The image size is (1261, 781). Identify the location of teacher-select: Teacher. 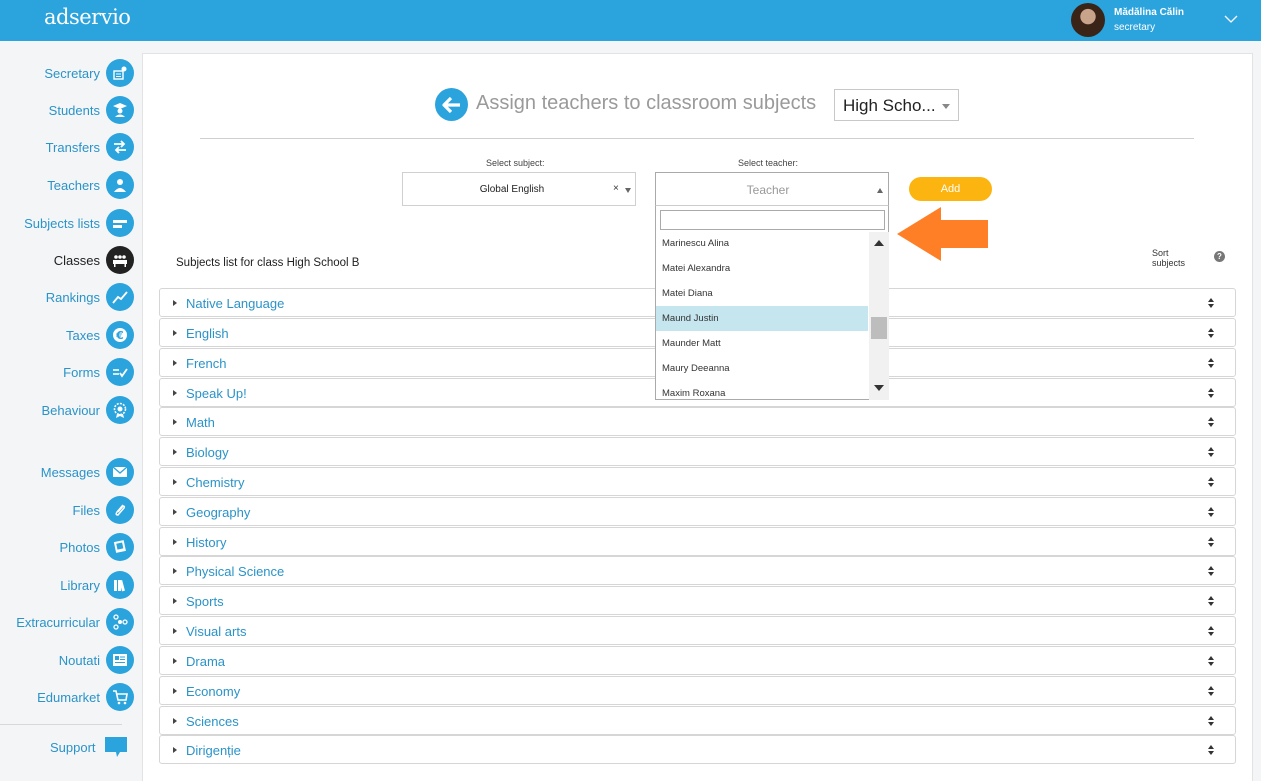
(772, 189).